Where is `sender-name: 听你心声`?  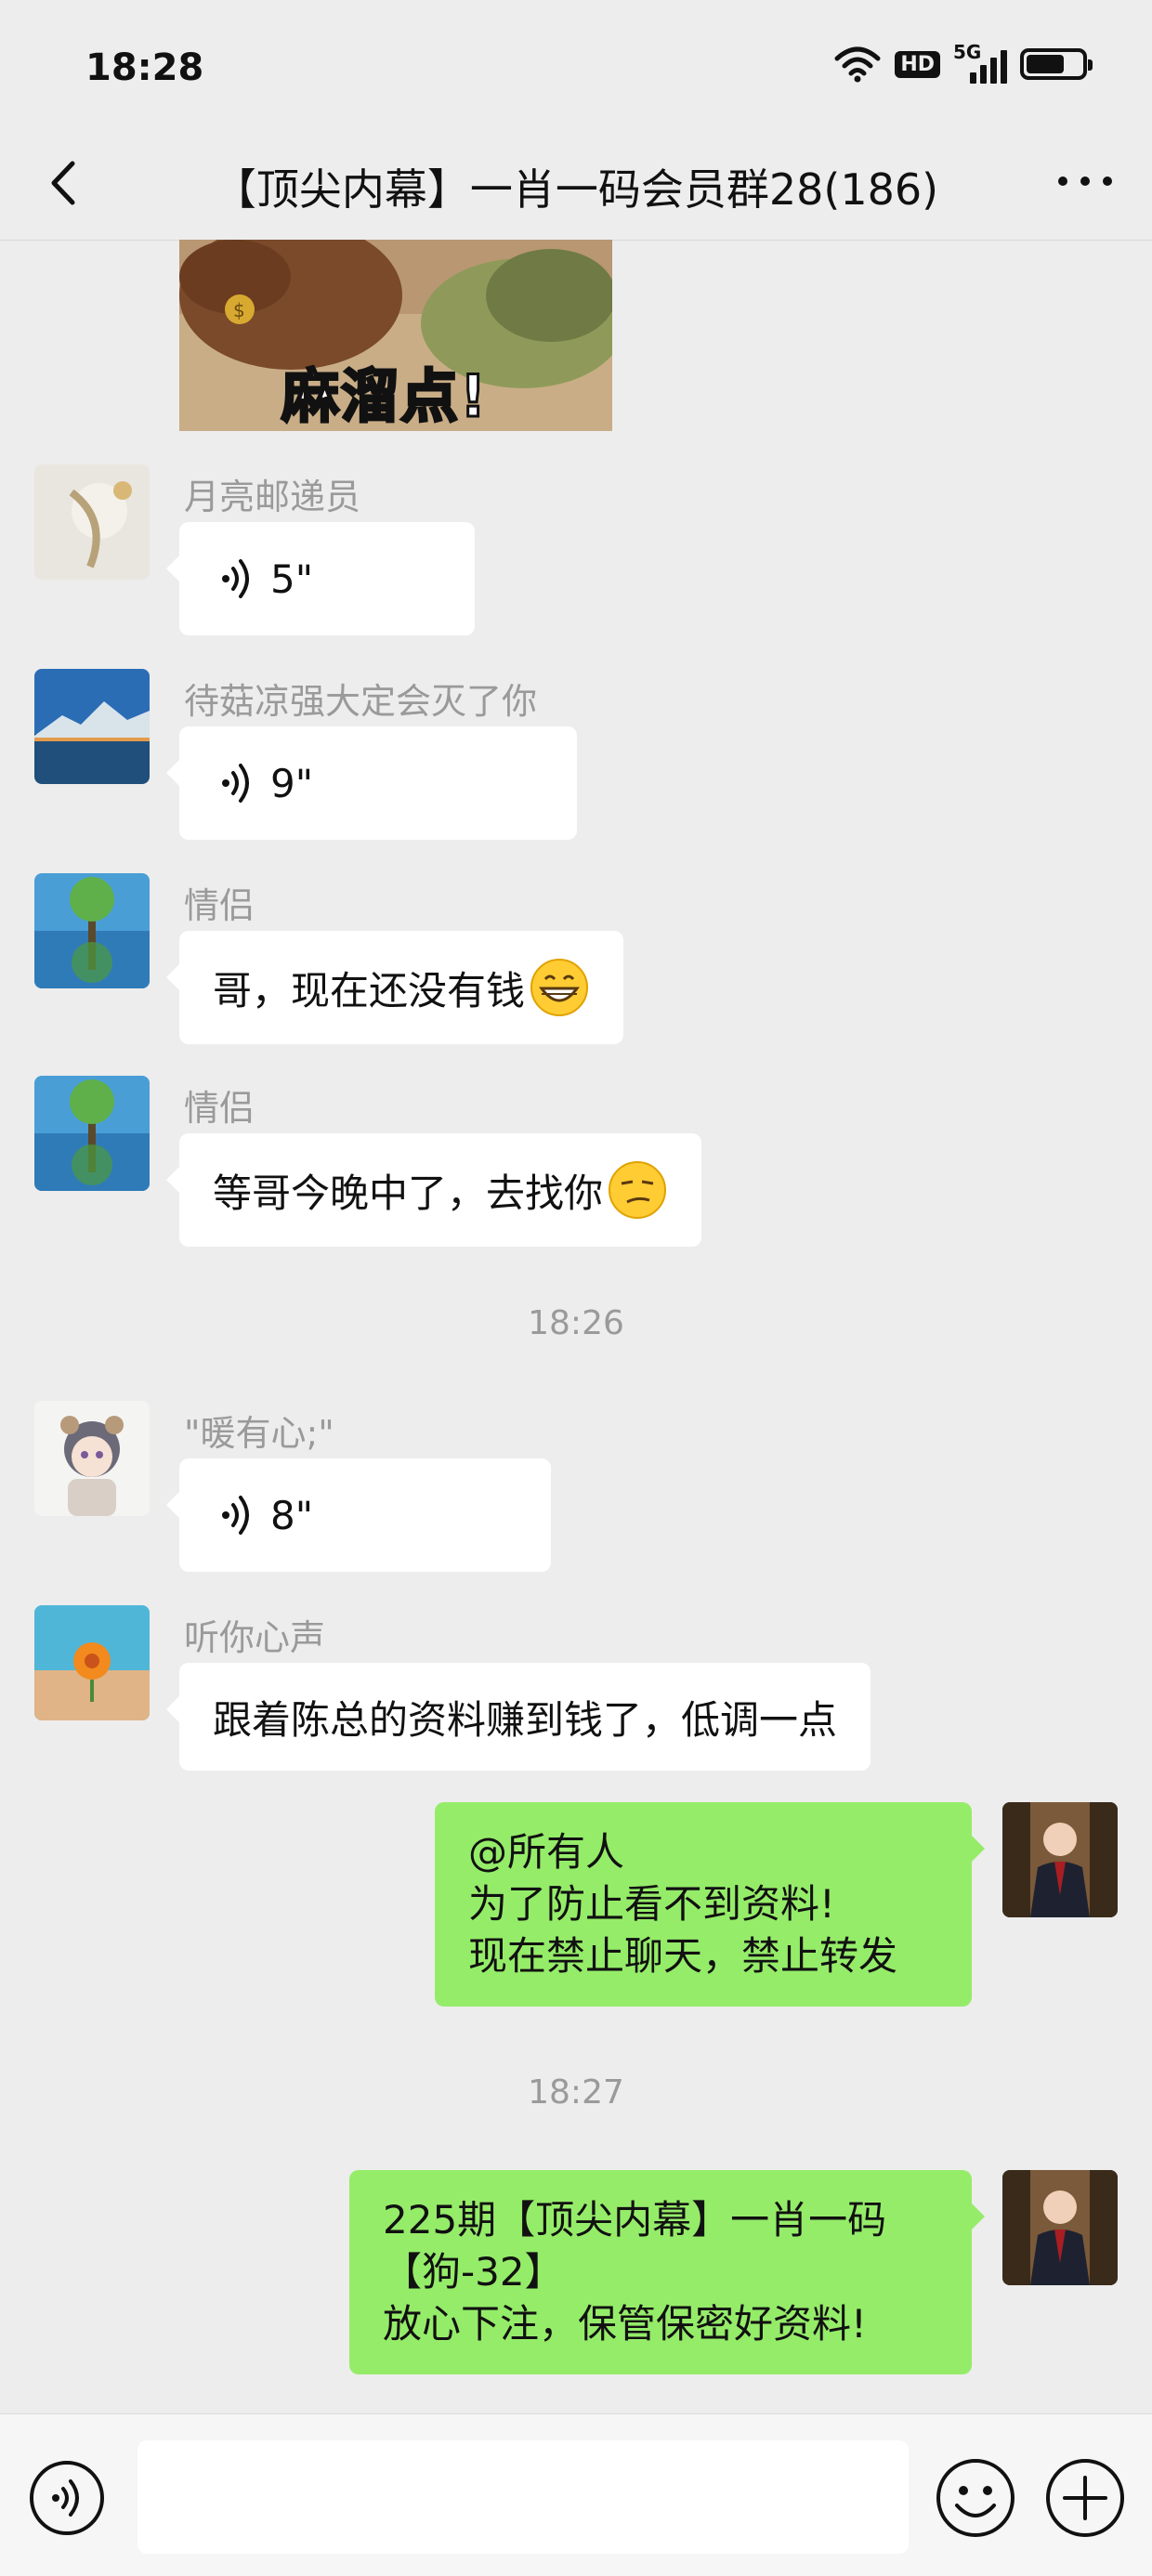
sender-name: 听你心声 is located at coordinates (255, 1638).